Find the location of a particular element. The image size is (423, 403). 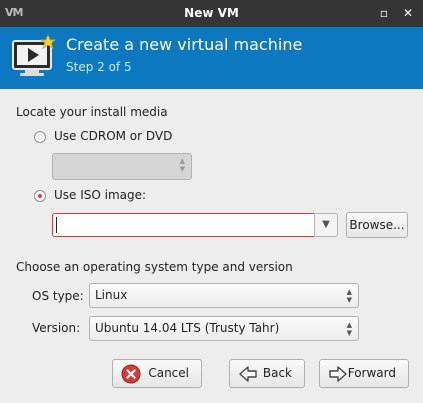

cdrom-radio is located at coordinates (40, 137).